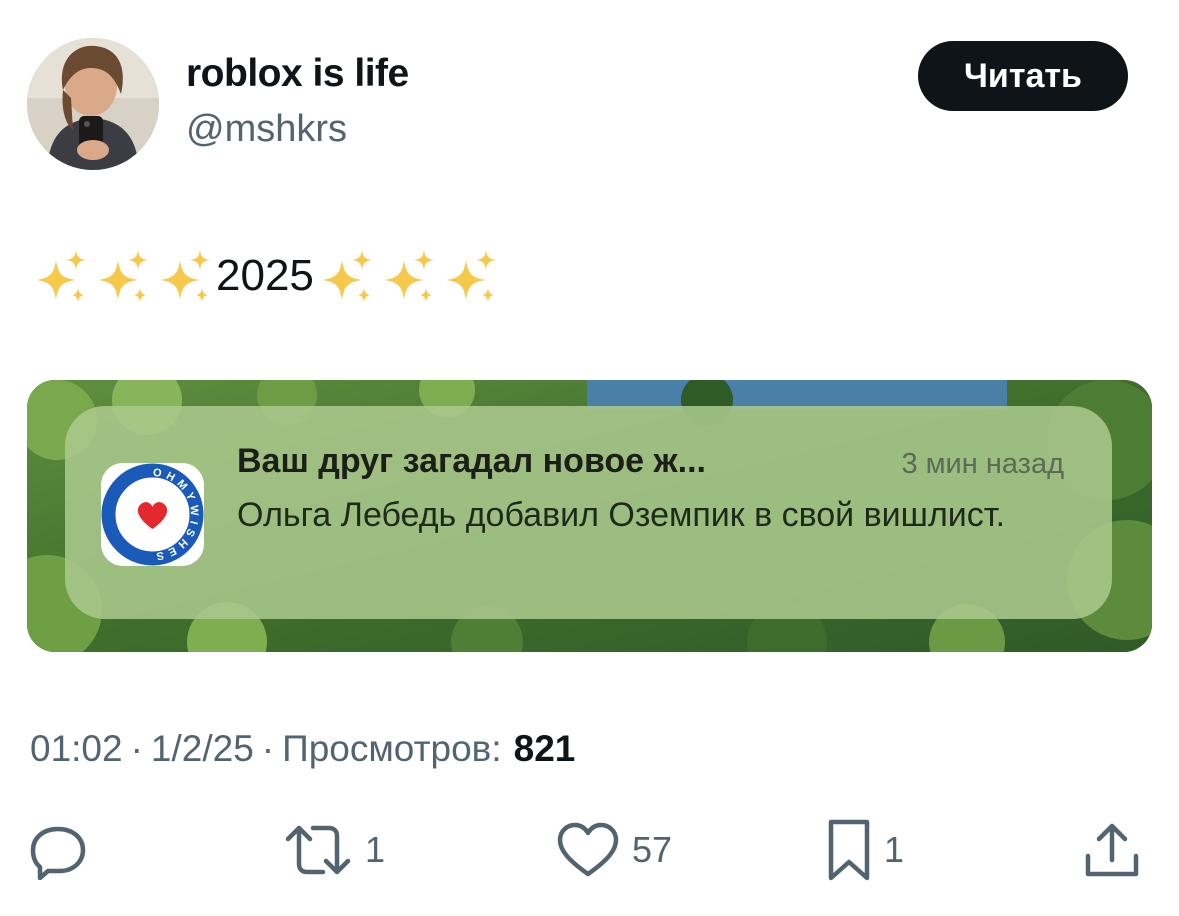  Describe the element at coordinates (266, 129) in the screenshot. I see `author-handle: @mshkrs` at that location.